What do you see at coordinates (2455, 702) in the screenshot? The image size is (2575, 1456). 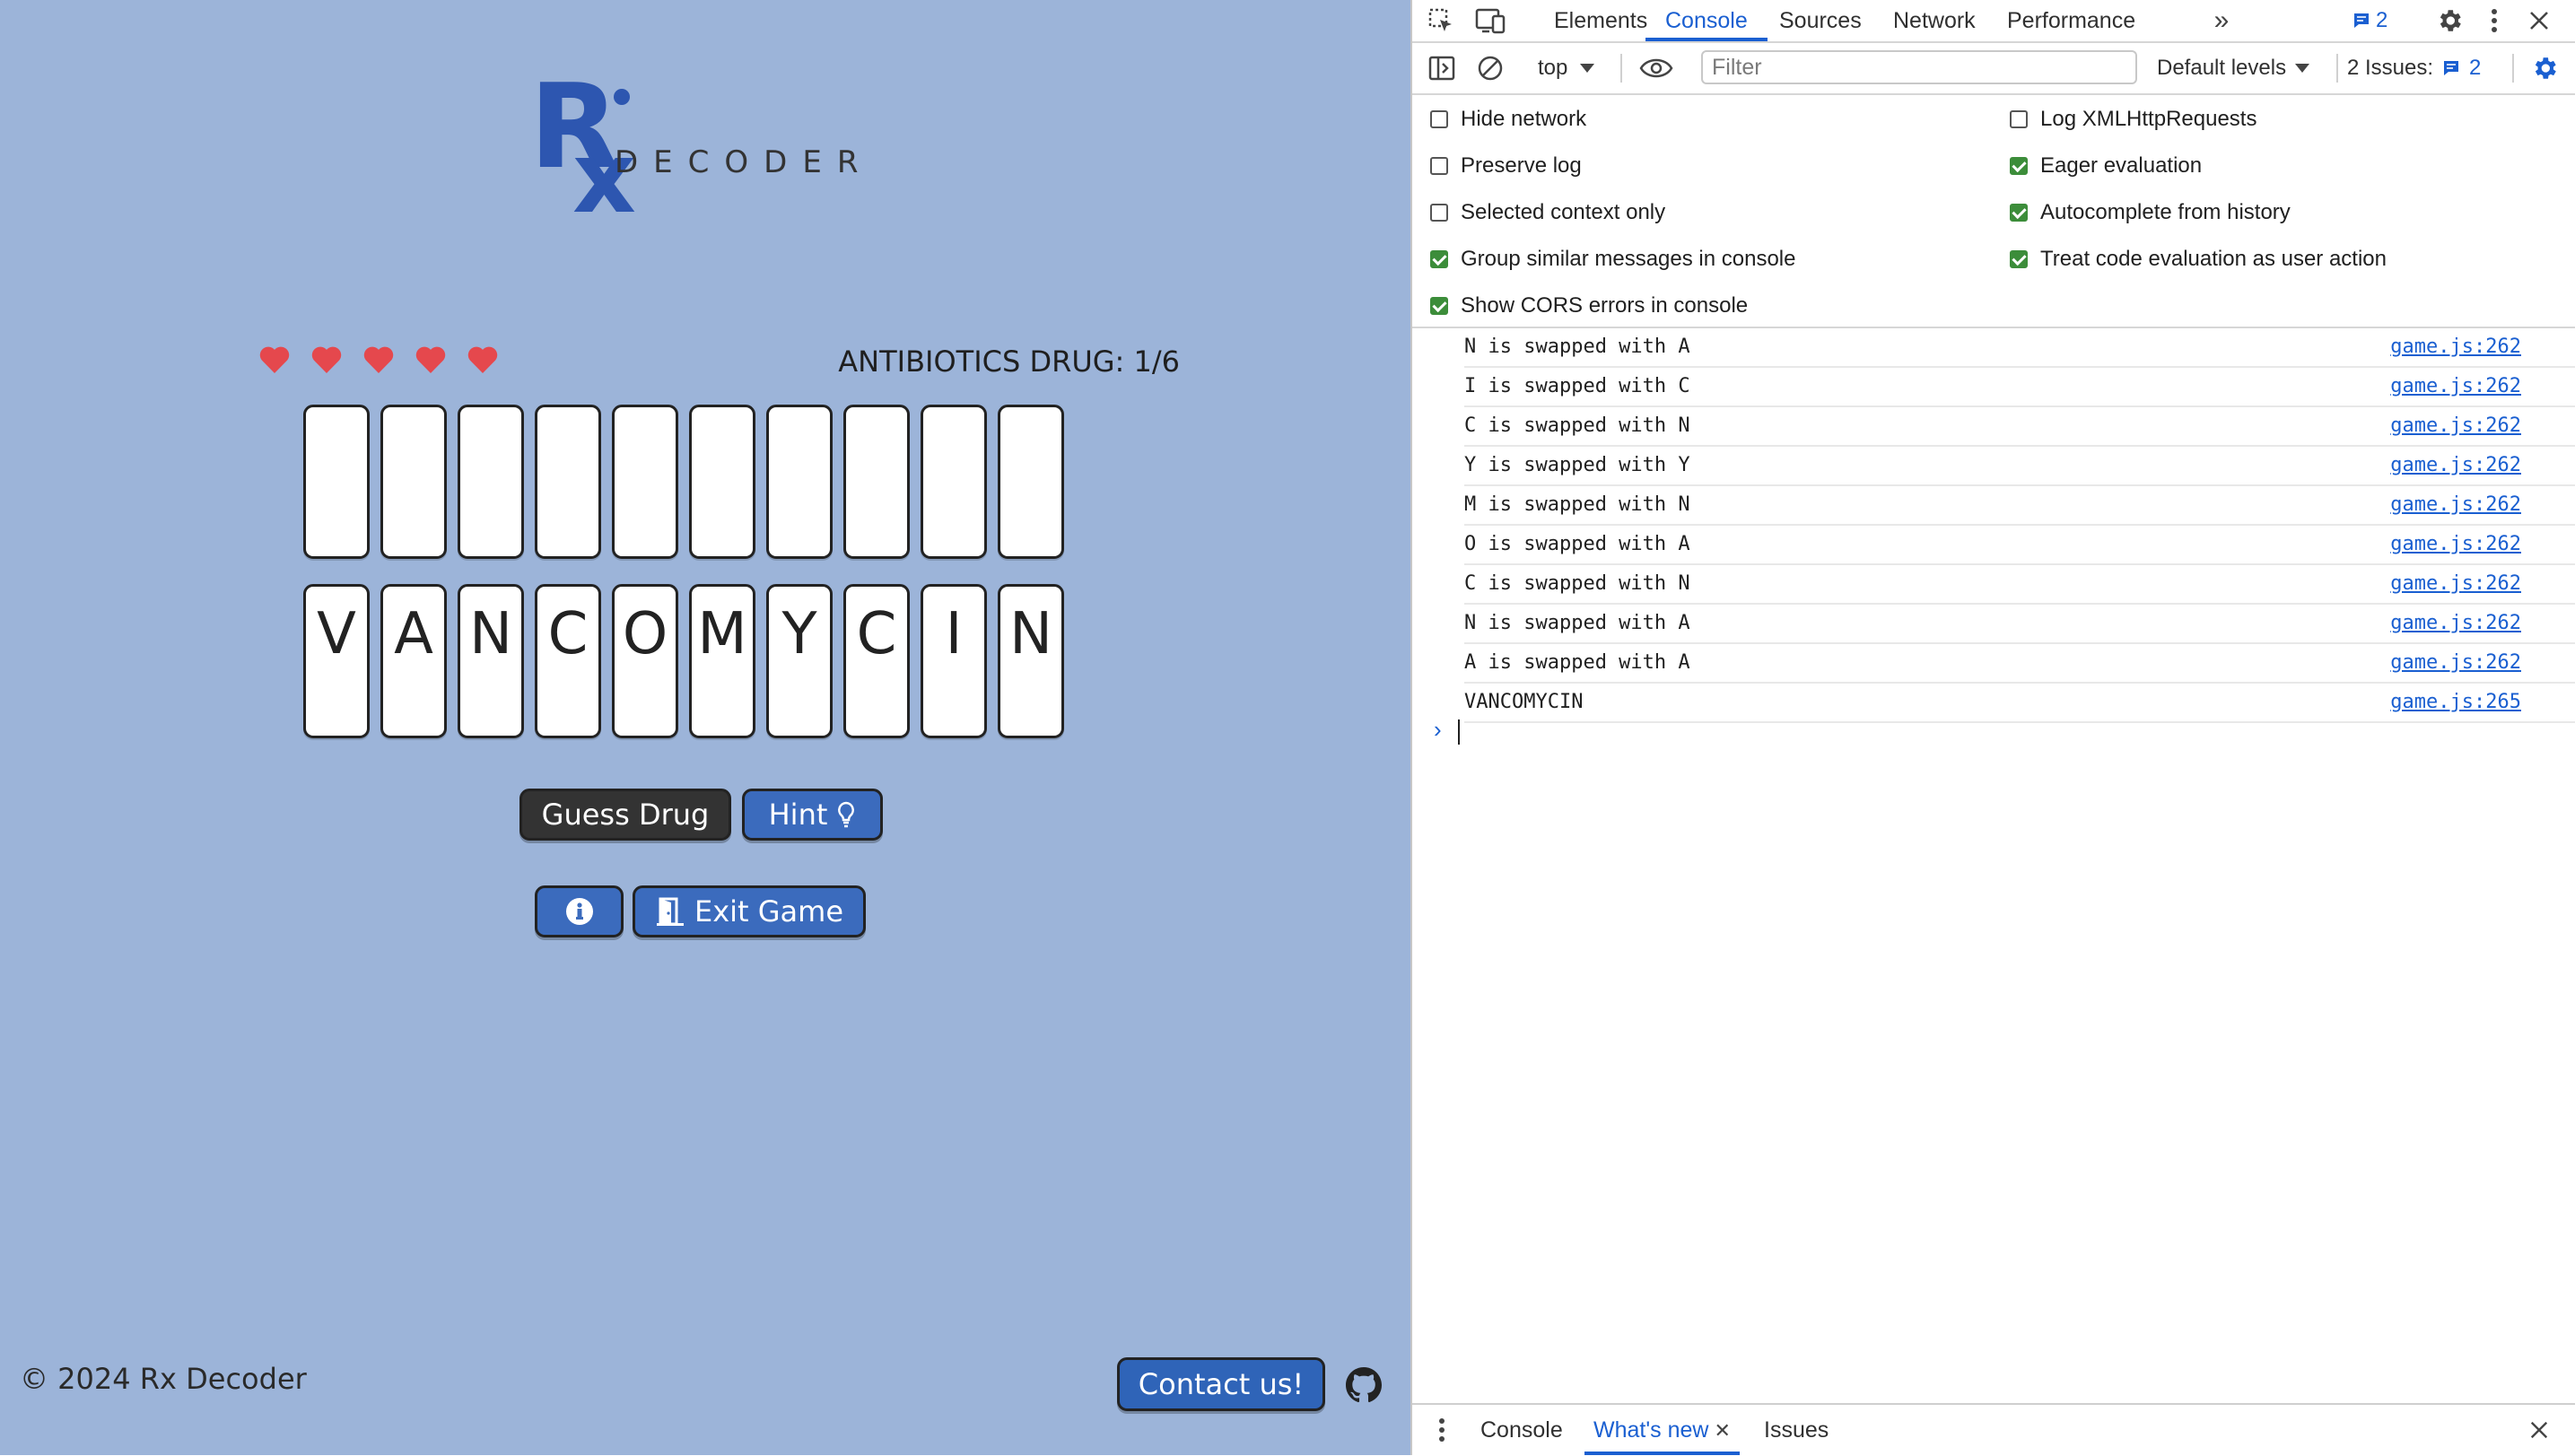 I see `source-link: game.js:265` at bounding box center [2455, 702].